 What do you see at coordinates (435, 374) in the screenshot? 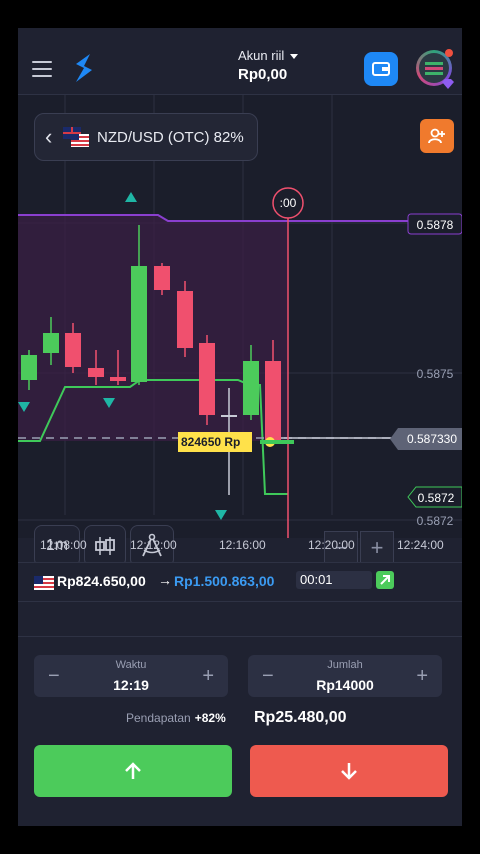
I see `price-label-mid: 0.5875` at bounding box center [435, 374].